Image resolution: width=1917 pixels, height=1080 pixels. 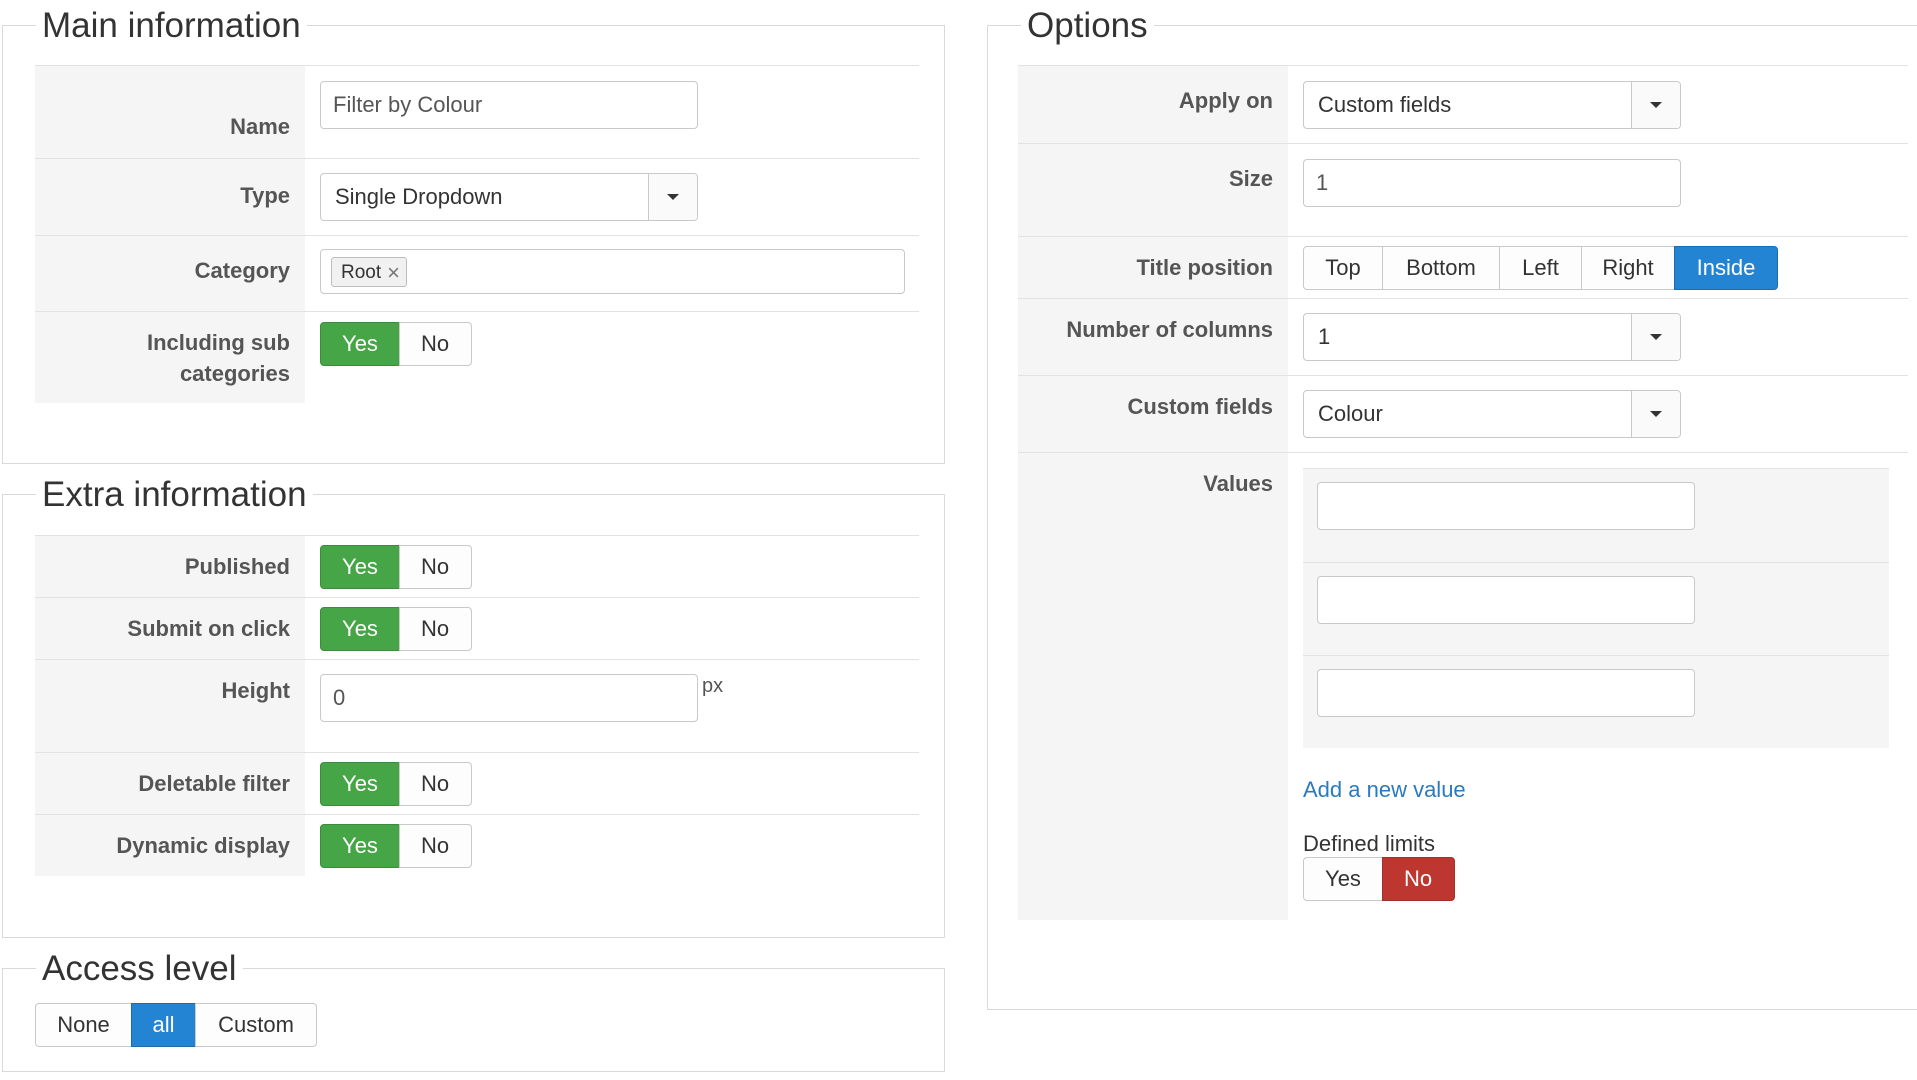 I want to click on name-input, so click(x=509, y=105).